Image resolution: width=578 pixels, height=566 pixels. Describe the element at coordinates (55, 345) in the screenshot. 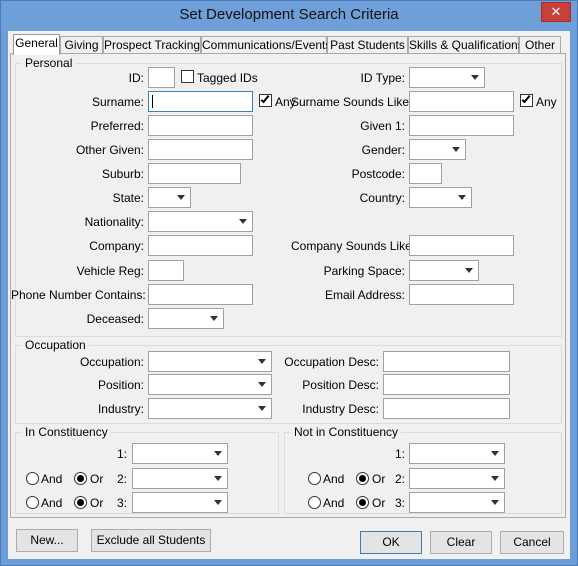

I see `occupation-group-label: Occupation` at that location.